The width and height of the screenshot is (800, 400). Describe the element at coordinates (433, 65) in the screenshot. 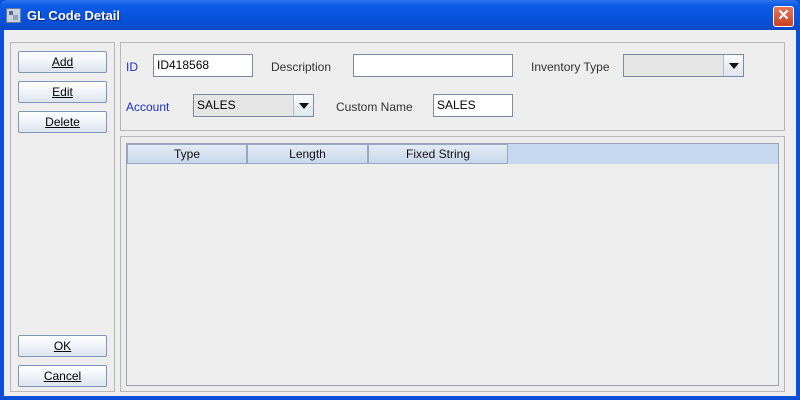

I see `description-field` at that location.